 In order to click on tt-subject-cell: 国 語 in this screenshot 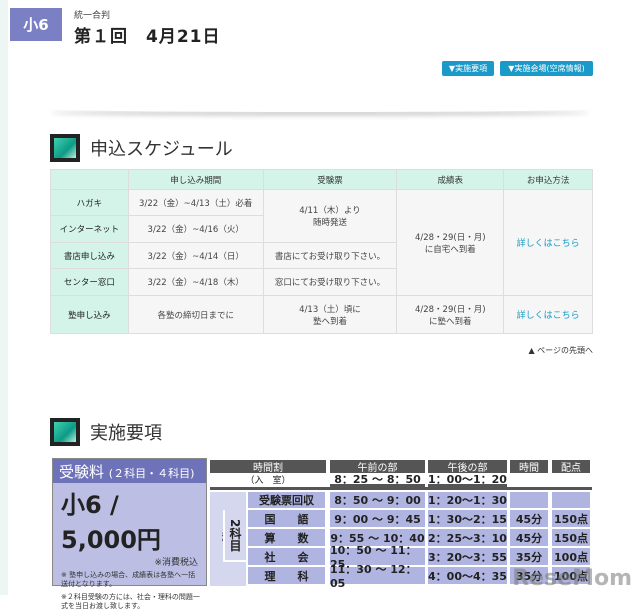, I will do `click(286, 518)`.